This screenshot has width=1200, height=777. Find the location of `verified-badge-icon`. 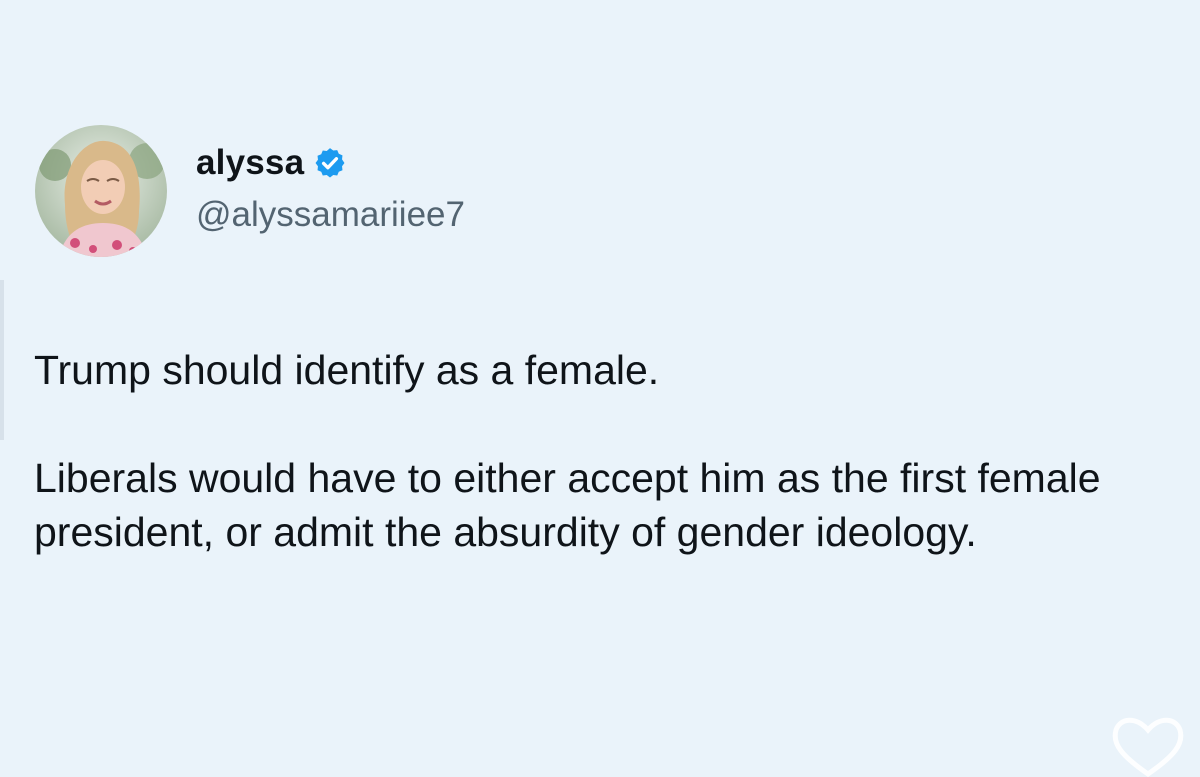

verified-badge-icon is located at coordinates (330, 163).